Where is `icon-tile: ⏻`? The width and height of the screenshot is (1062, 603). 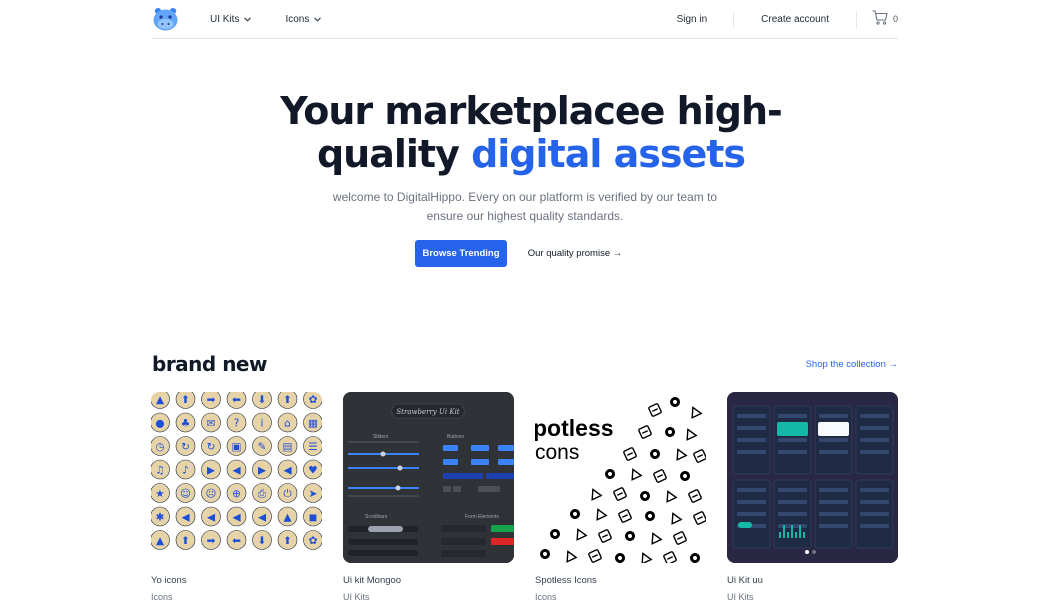 icon-tile: ⏻ is located at coordinates (287, 493).